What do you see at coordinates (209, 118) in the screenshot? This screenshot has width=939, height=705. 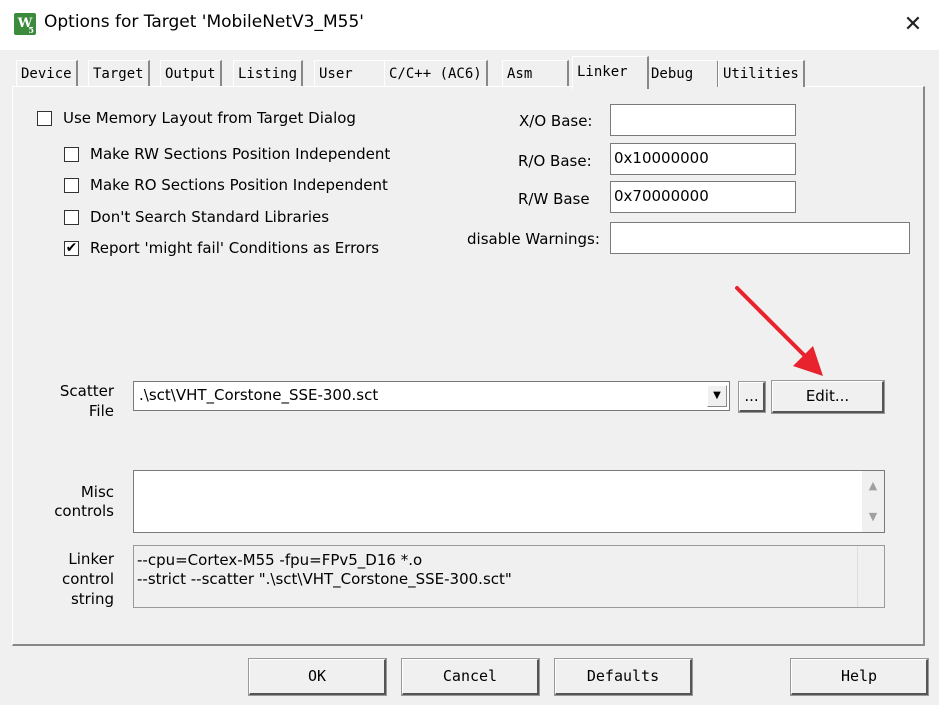 I see `use-memory-layout-label: Use Memory Layout from Target Dialog` at bounding box center [209, 118].